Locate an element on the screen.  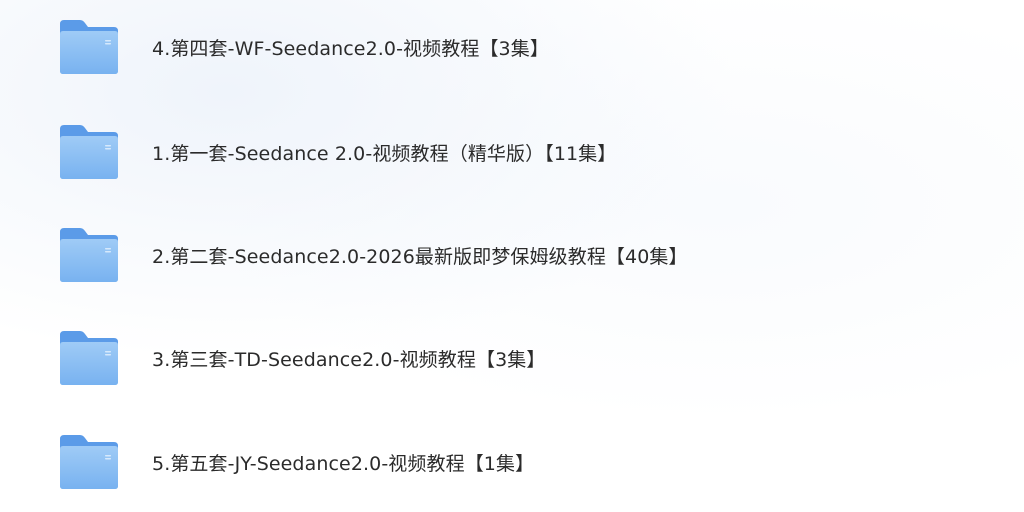
folder-name: 4.第四套-WF-Seedance2.0-视频教程【3集】 is located at coordinates (350, 48).